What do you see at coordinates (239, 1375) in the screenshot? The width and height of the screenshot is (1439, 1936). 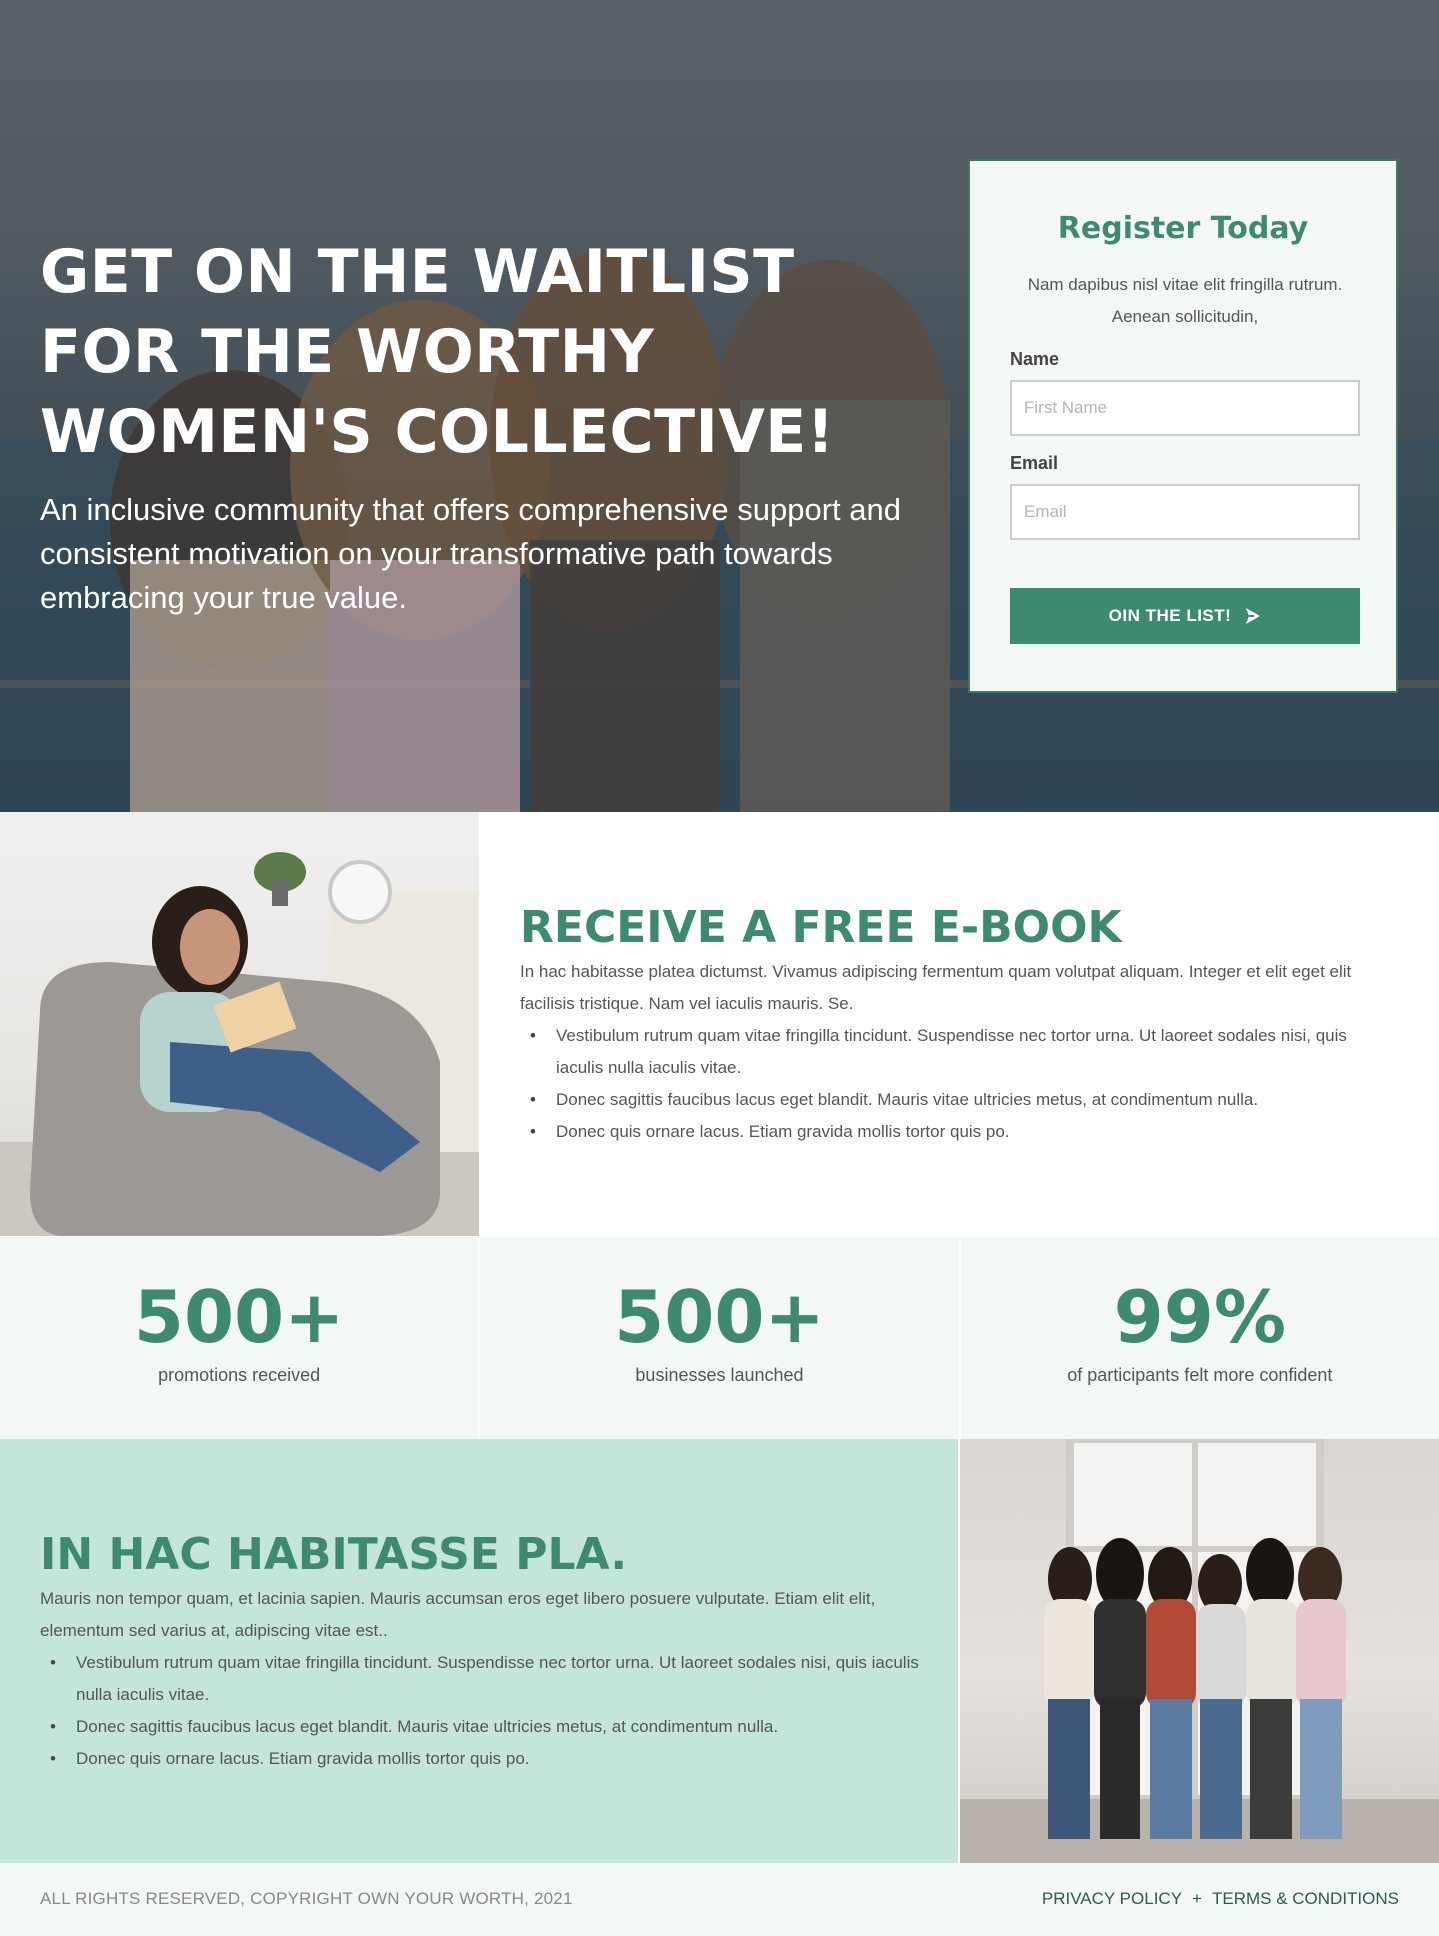 I see `stat-label: promotions received` at bounding box center [239, 1375].